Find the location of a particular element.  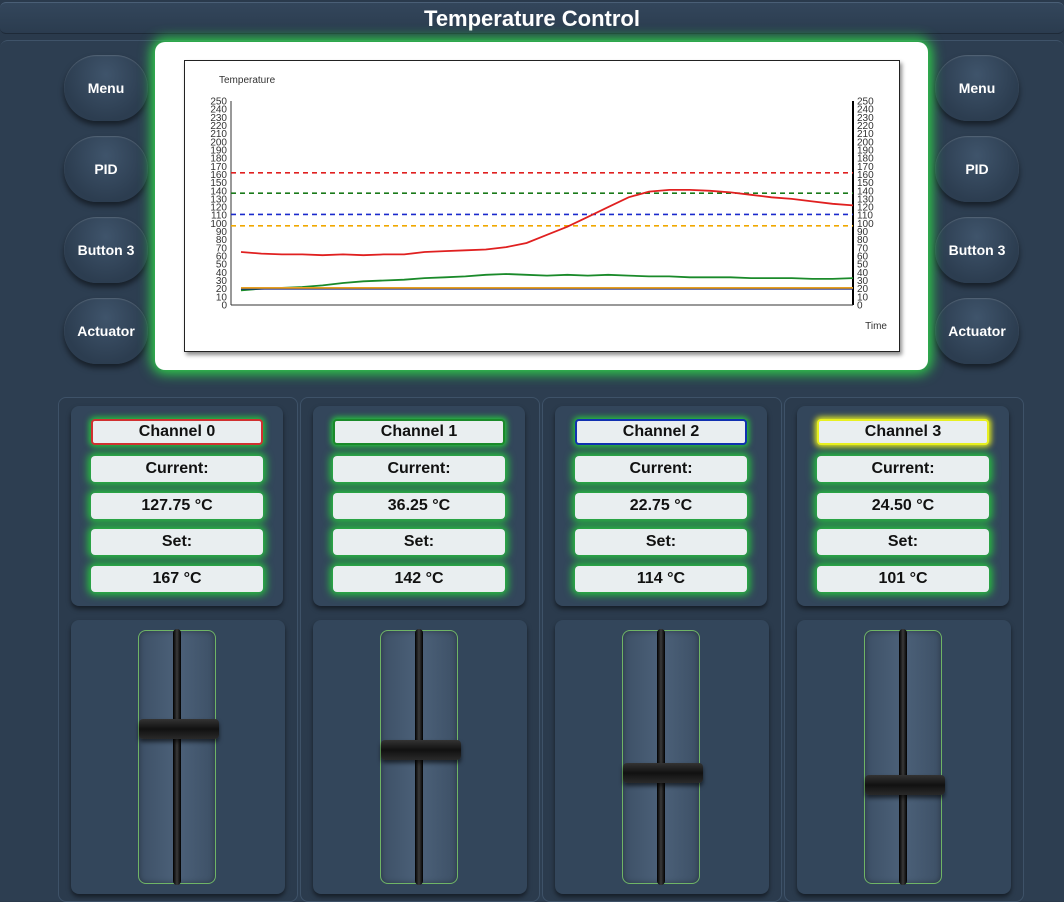

current-value: 36.25 °C is located at coordinates (419, 506).